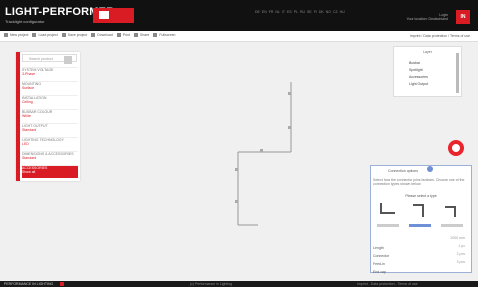  I want to click on layer-item: Light Output, so click(418, 84).